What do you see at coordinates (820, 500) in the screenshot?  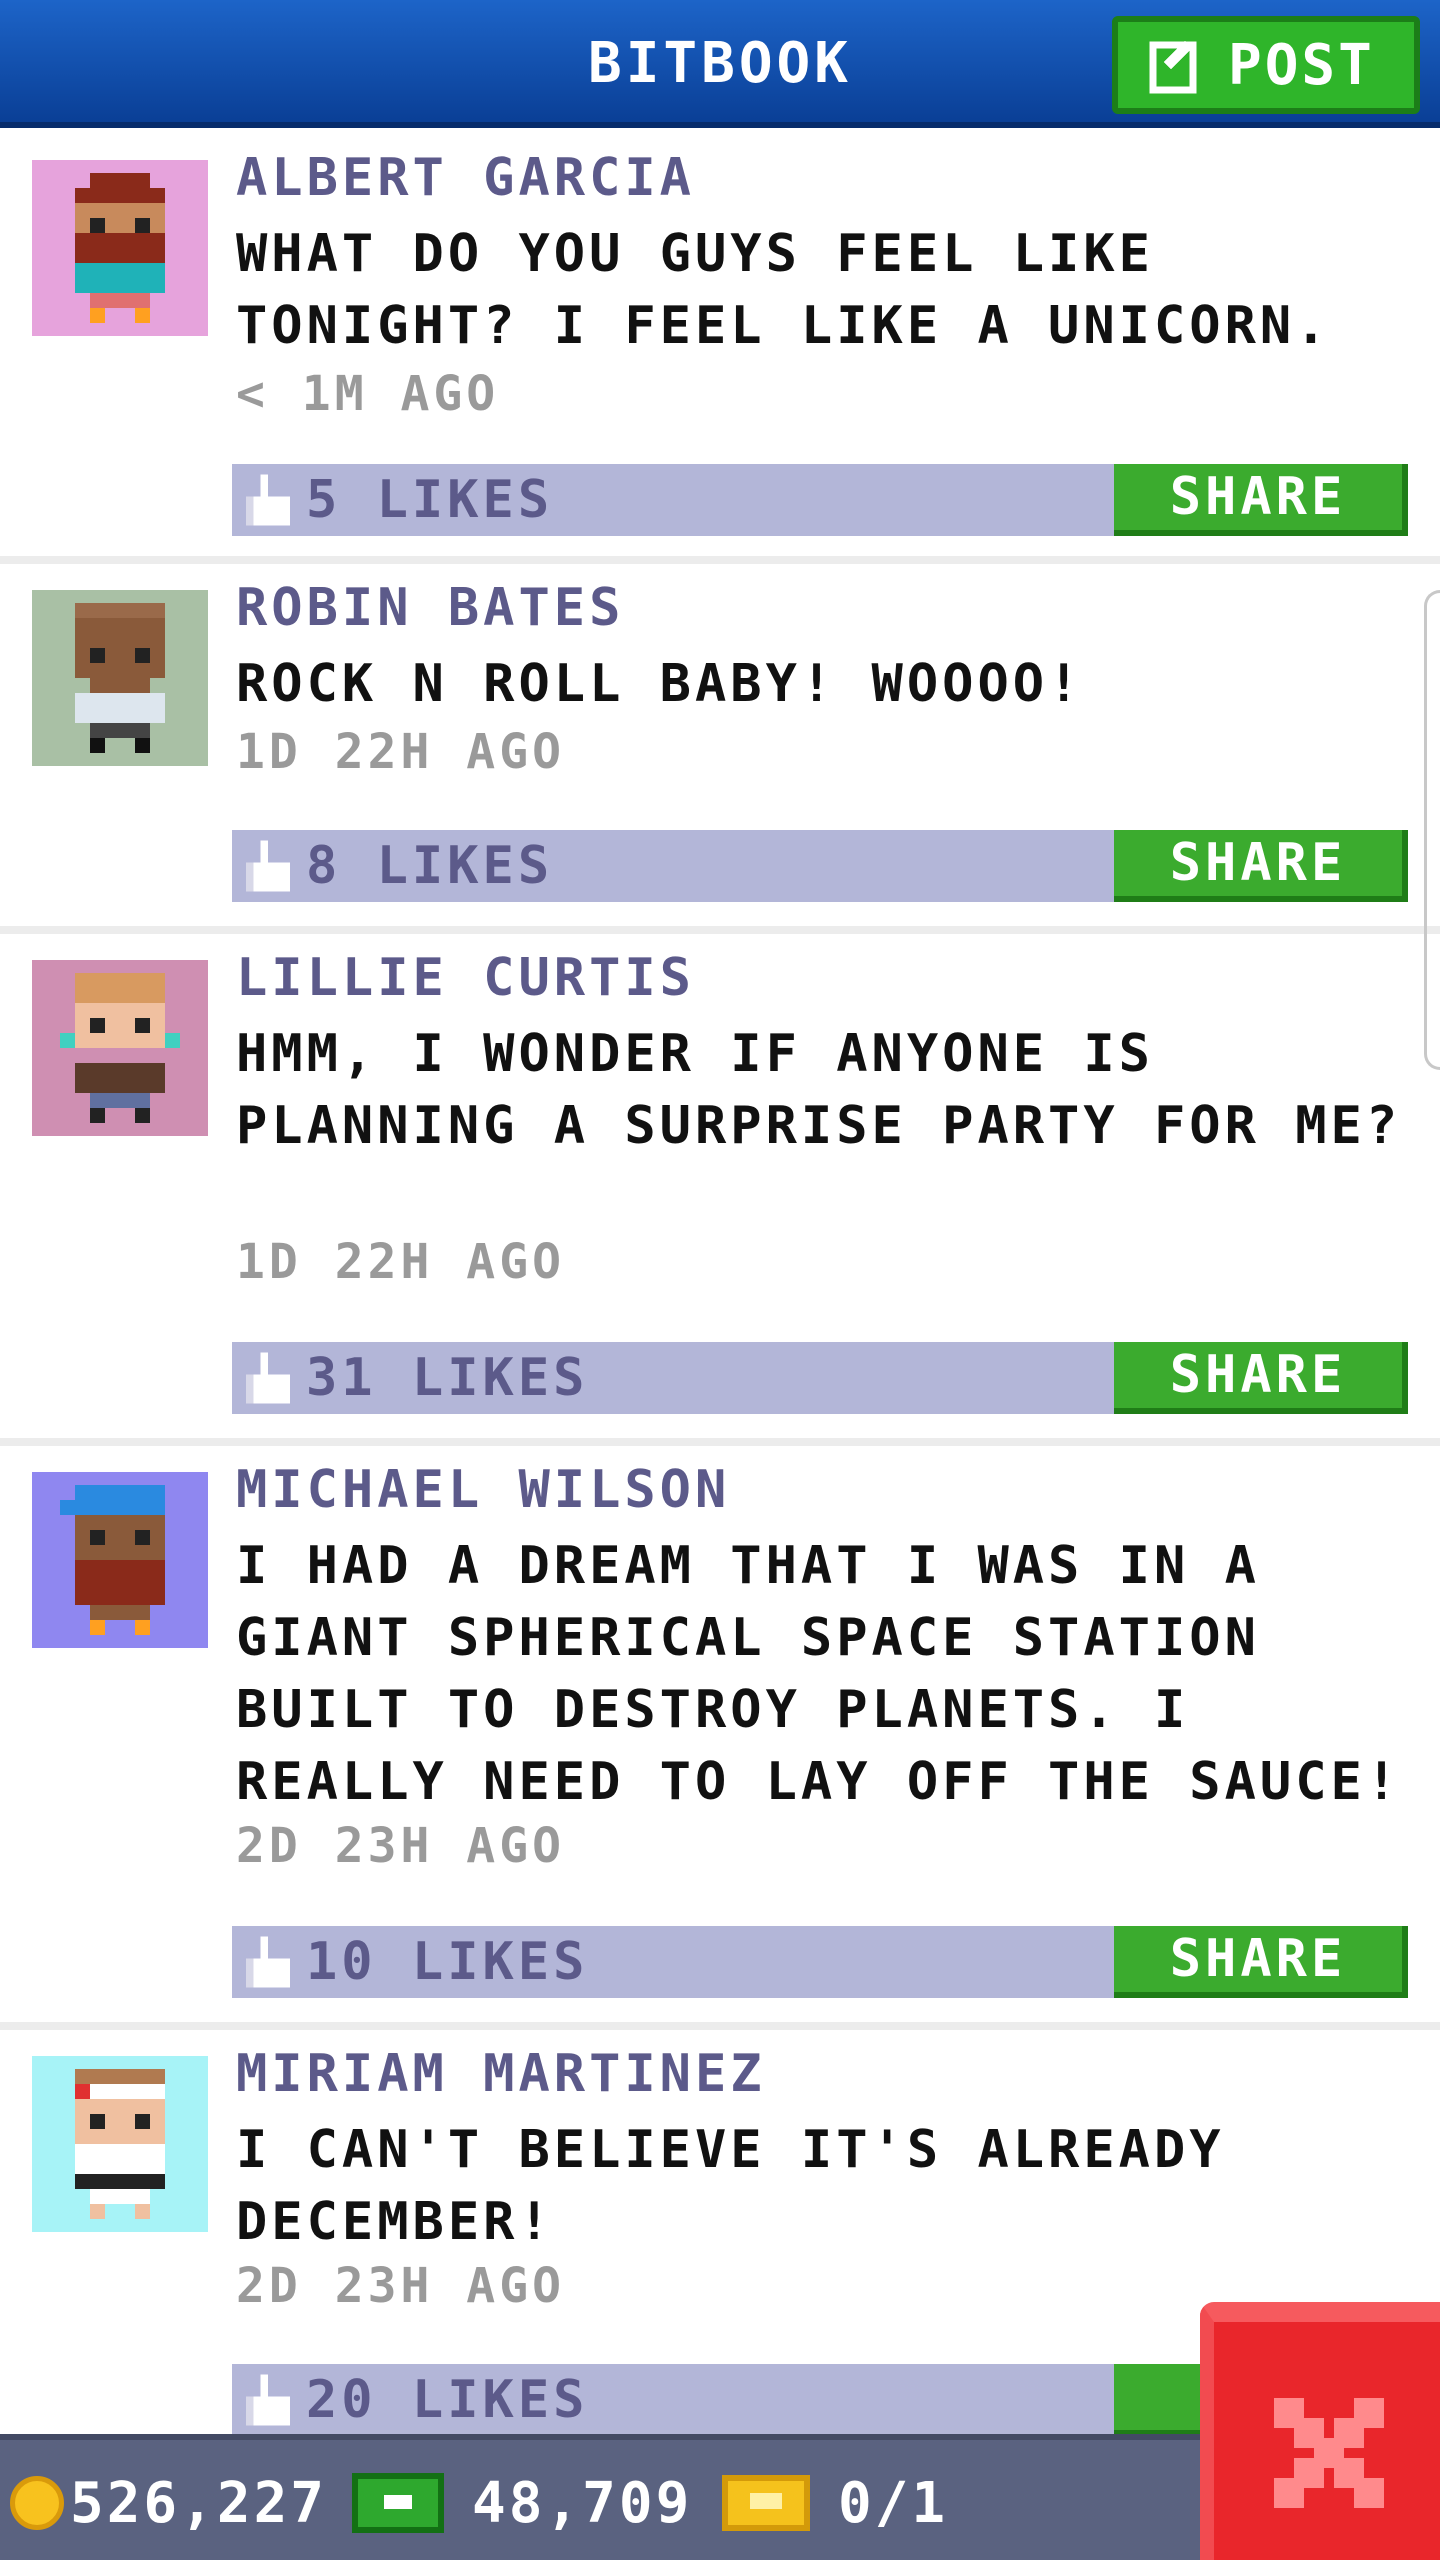 I see `likes-bar: 5 LIKES SHARE` at bounding box center [820, 500].